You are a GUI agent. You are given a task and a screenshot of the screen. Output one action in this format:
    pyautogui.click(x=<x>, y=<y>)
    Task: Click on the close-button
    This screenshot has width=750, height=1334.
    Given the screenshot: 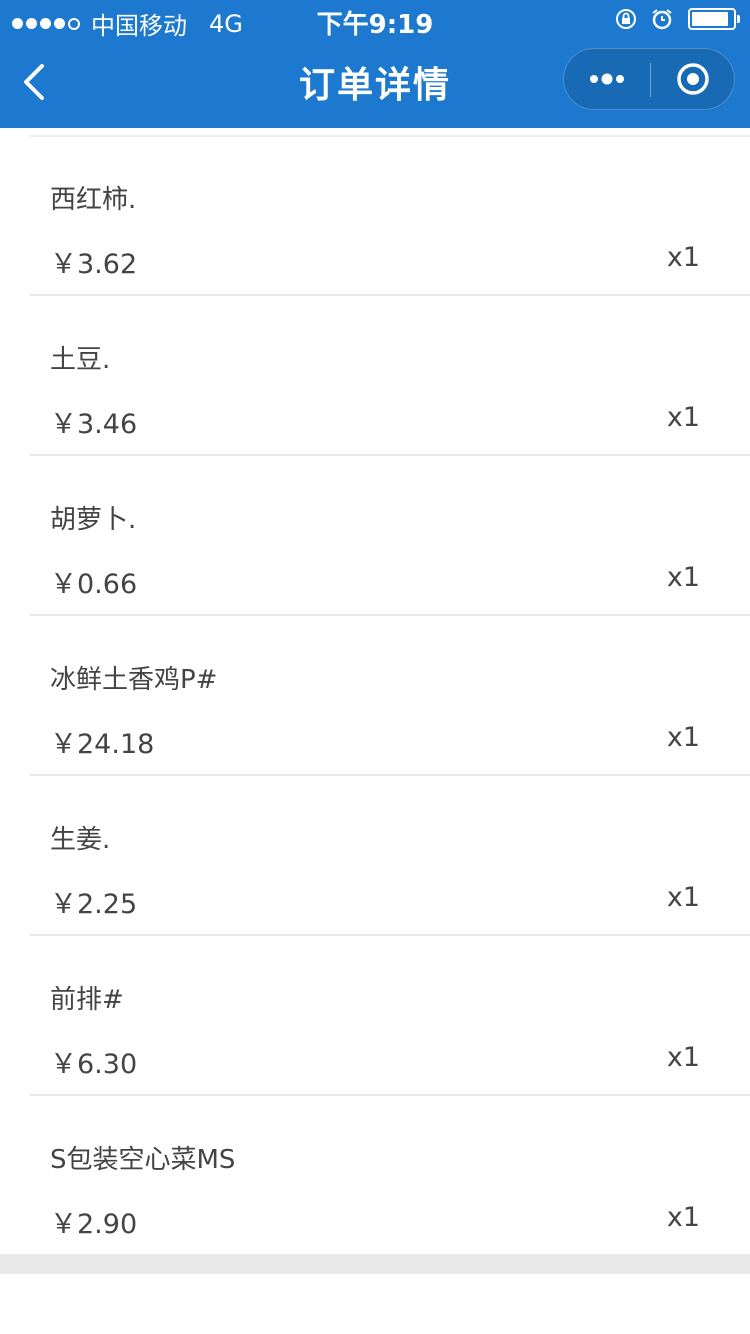 What is the action you would take?
    pyautogui.click(x=693, y=79)
    